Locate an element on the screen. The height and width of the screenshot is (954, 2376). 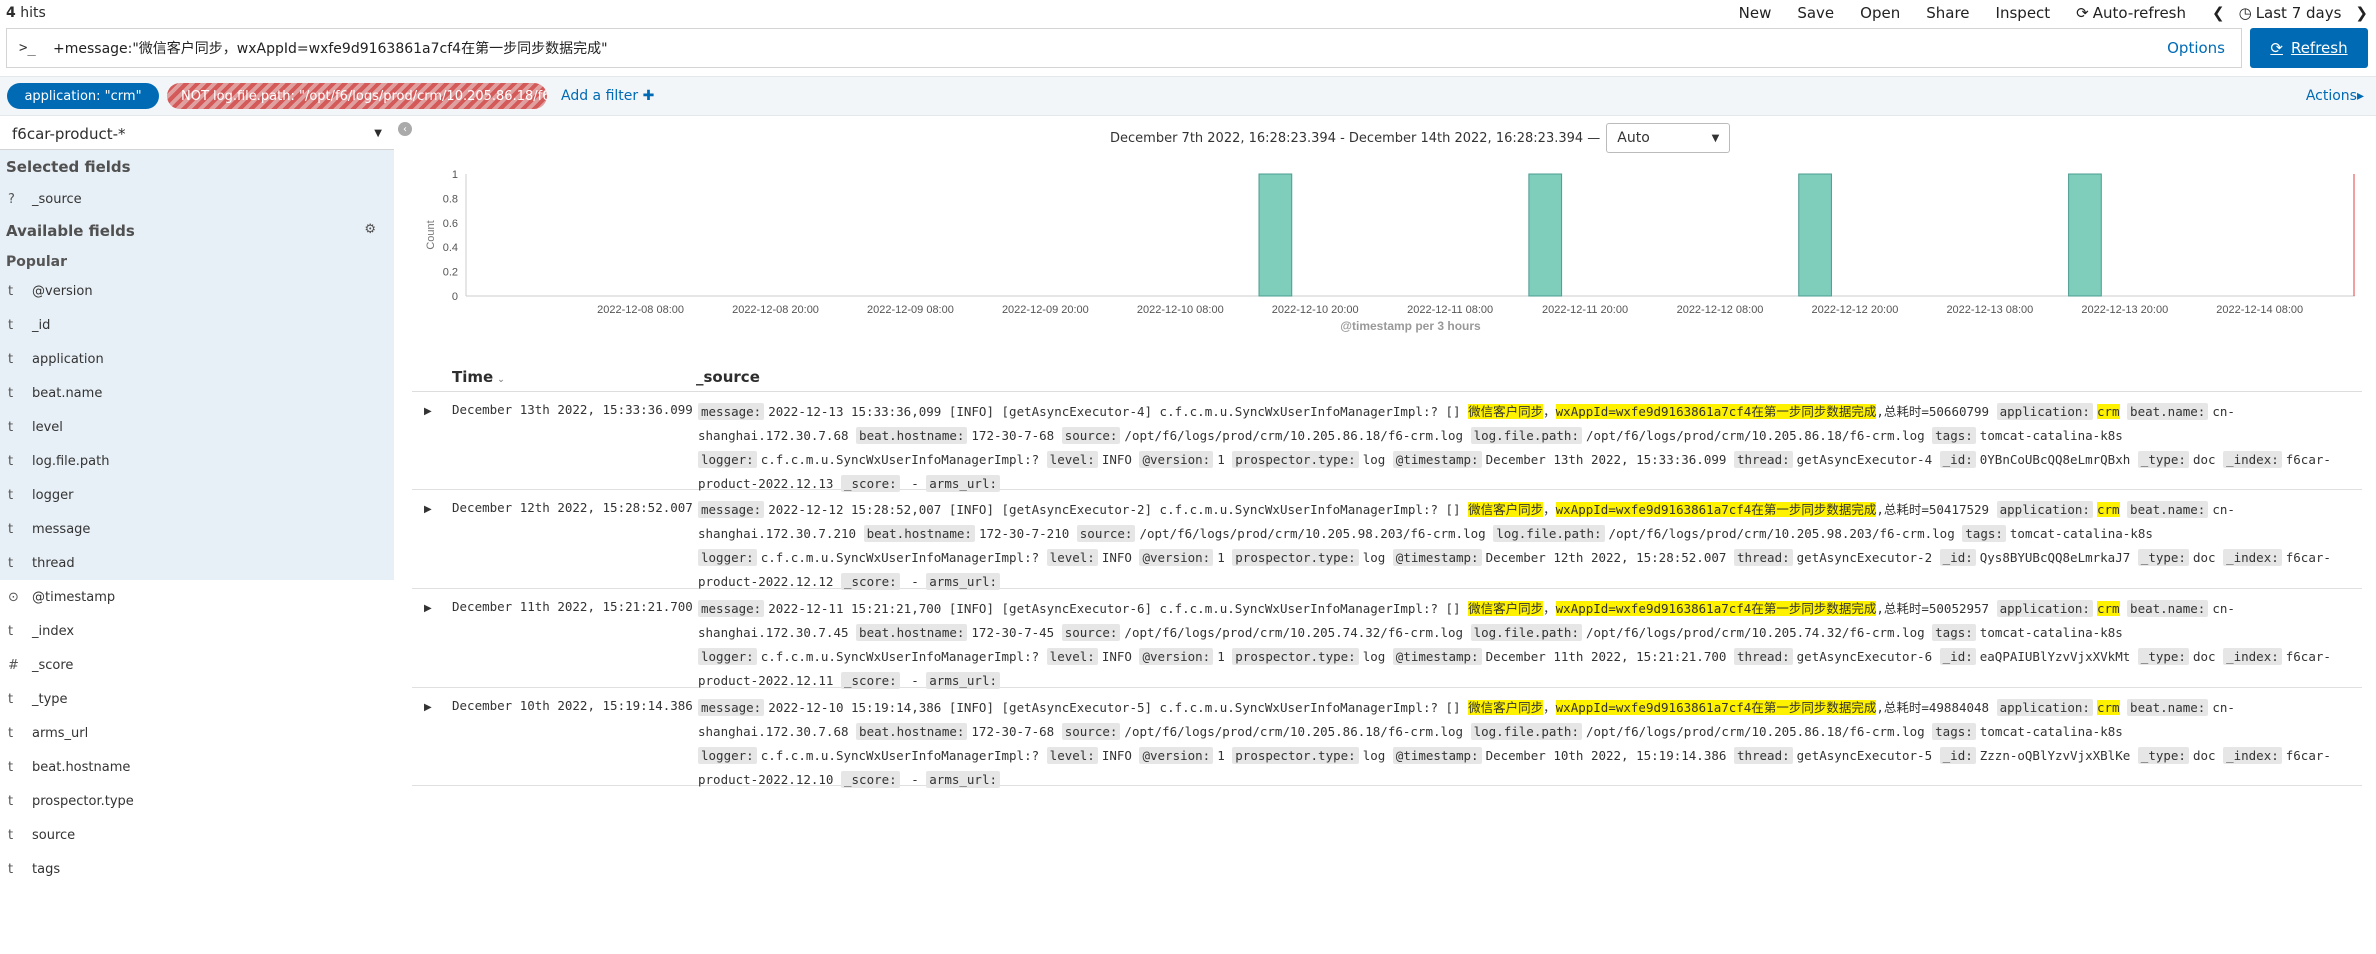
field-item: t thread is located at coordinates (197, 563).